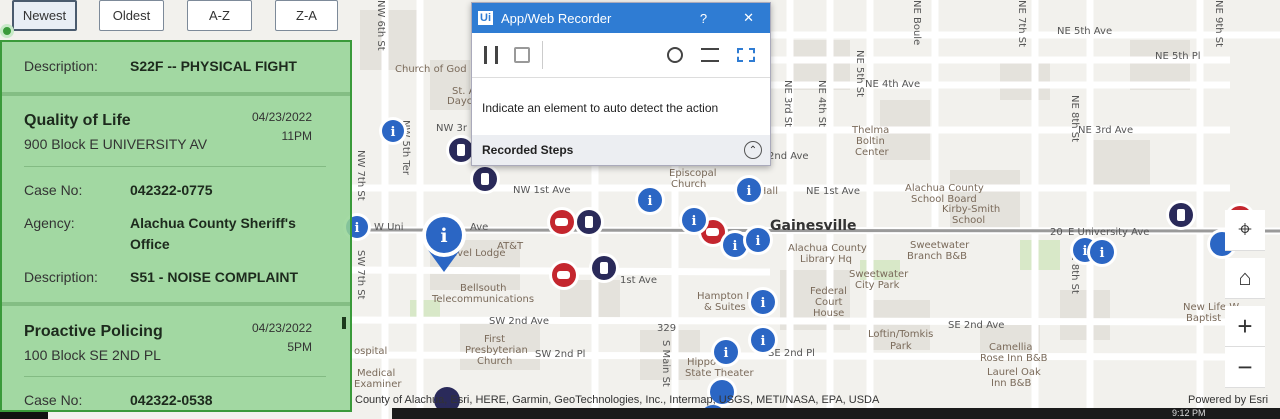 This screenshot has height=419, width=1280. Describe the element at coordinates (1189, 413) in the screenshot. I see `taskbar-clock: 9:12 PM` at that location.